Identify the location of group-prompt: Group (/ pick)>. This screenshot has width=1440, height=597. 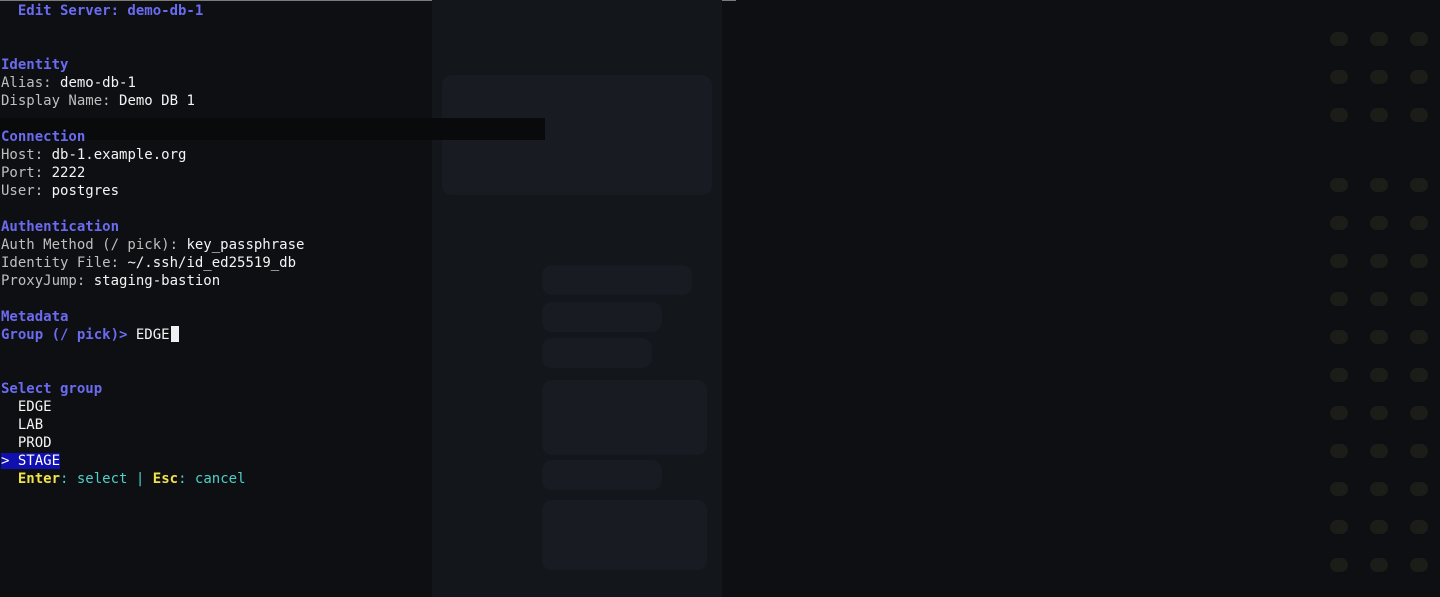
(64, 335).